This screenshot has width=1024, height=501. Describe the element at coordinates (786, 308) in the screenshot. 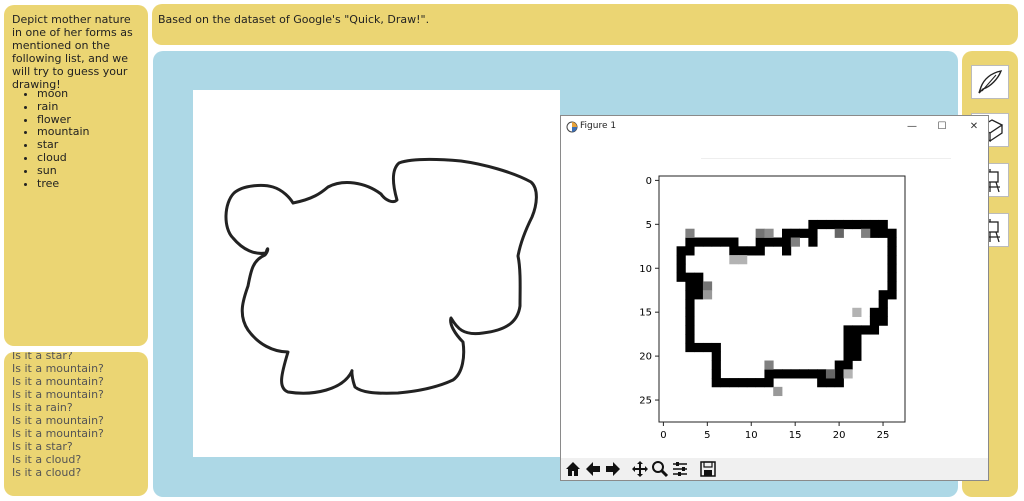

I see `pixel-grid` at that location.